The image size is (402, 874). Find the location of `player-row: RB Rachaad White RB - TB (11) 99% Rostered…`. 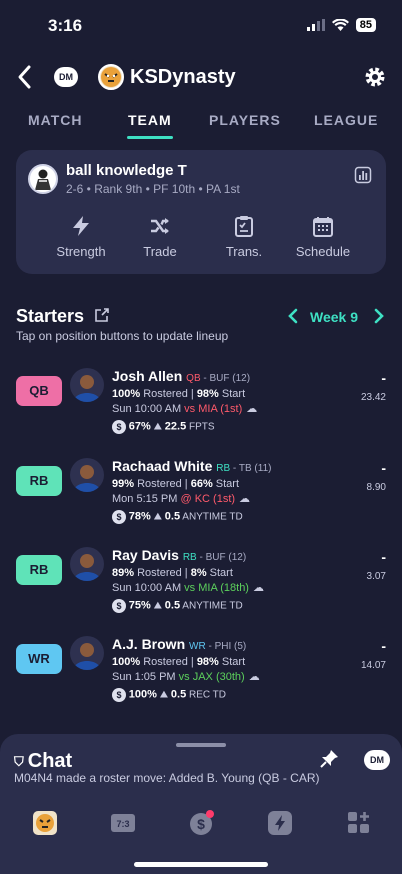

player-row: RB Rachaad White RB - TB (11) 99% Rostered… is located at coordinates (201, 502).